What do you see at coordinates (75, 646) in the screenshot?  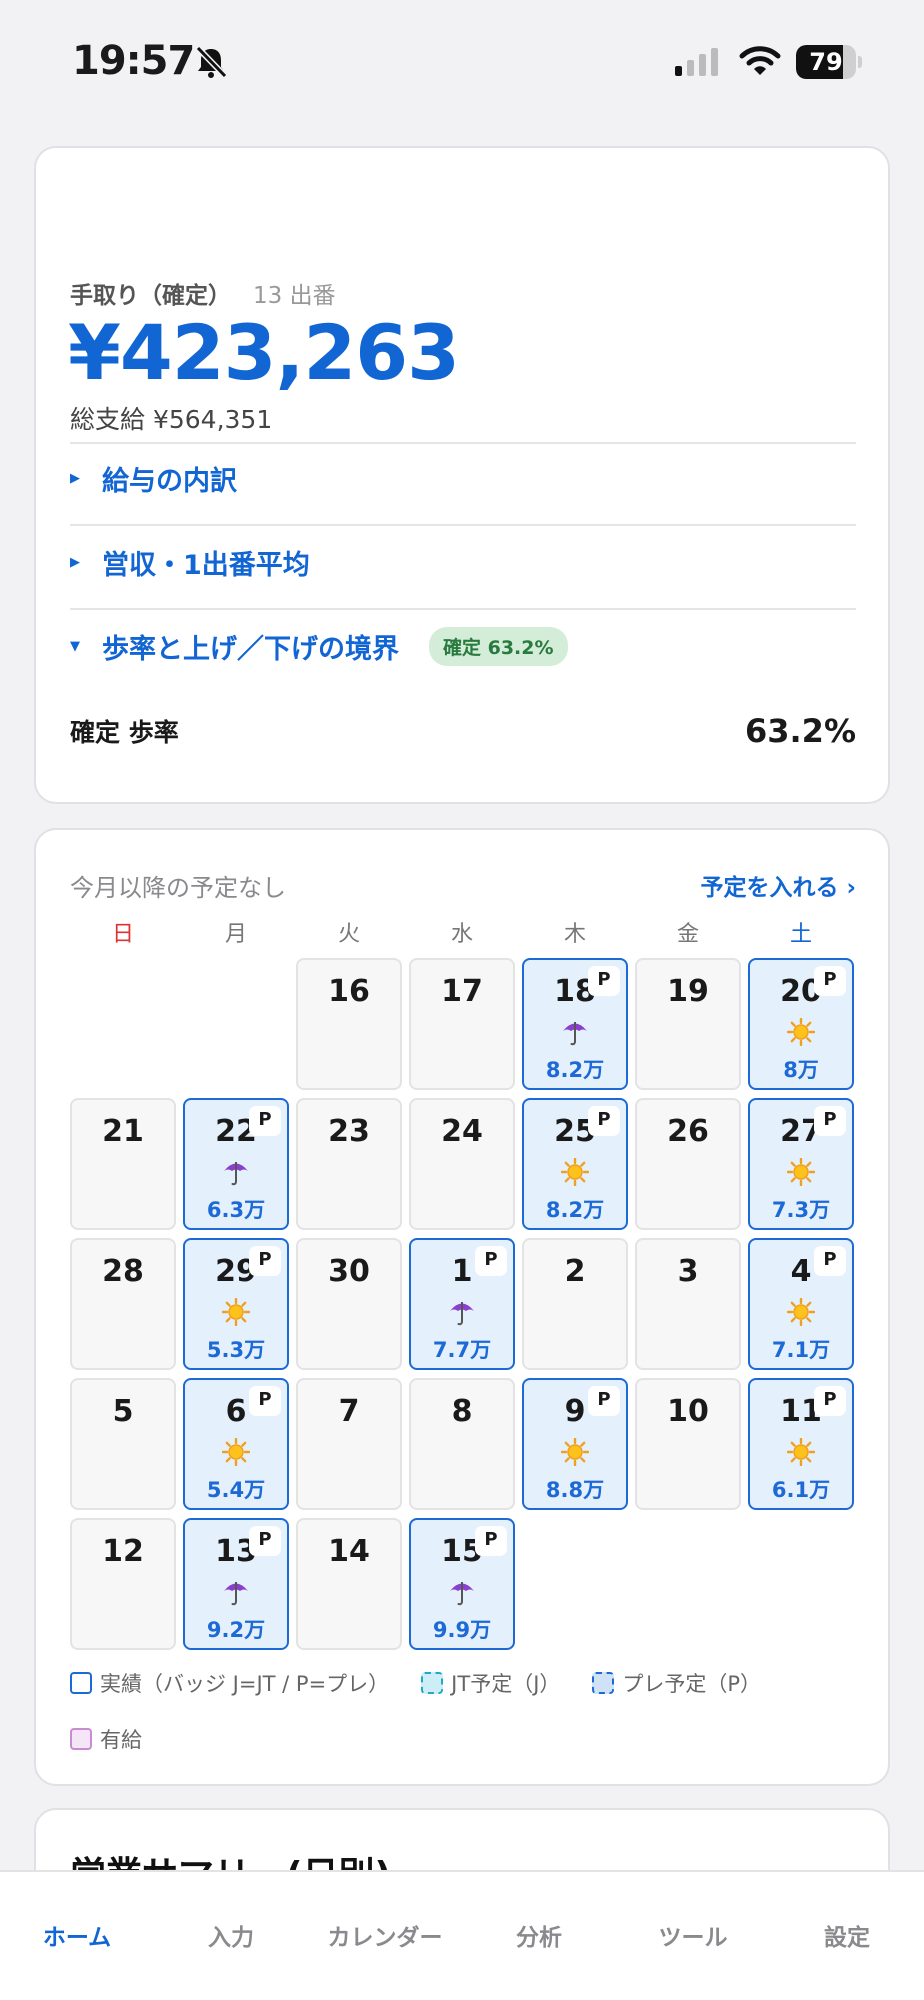 I see `disclosure-caret-open-icon: ▼` at bounding box center [75, 646].